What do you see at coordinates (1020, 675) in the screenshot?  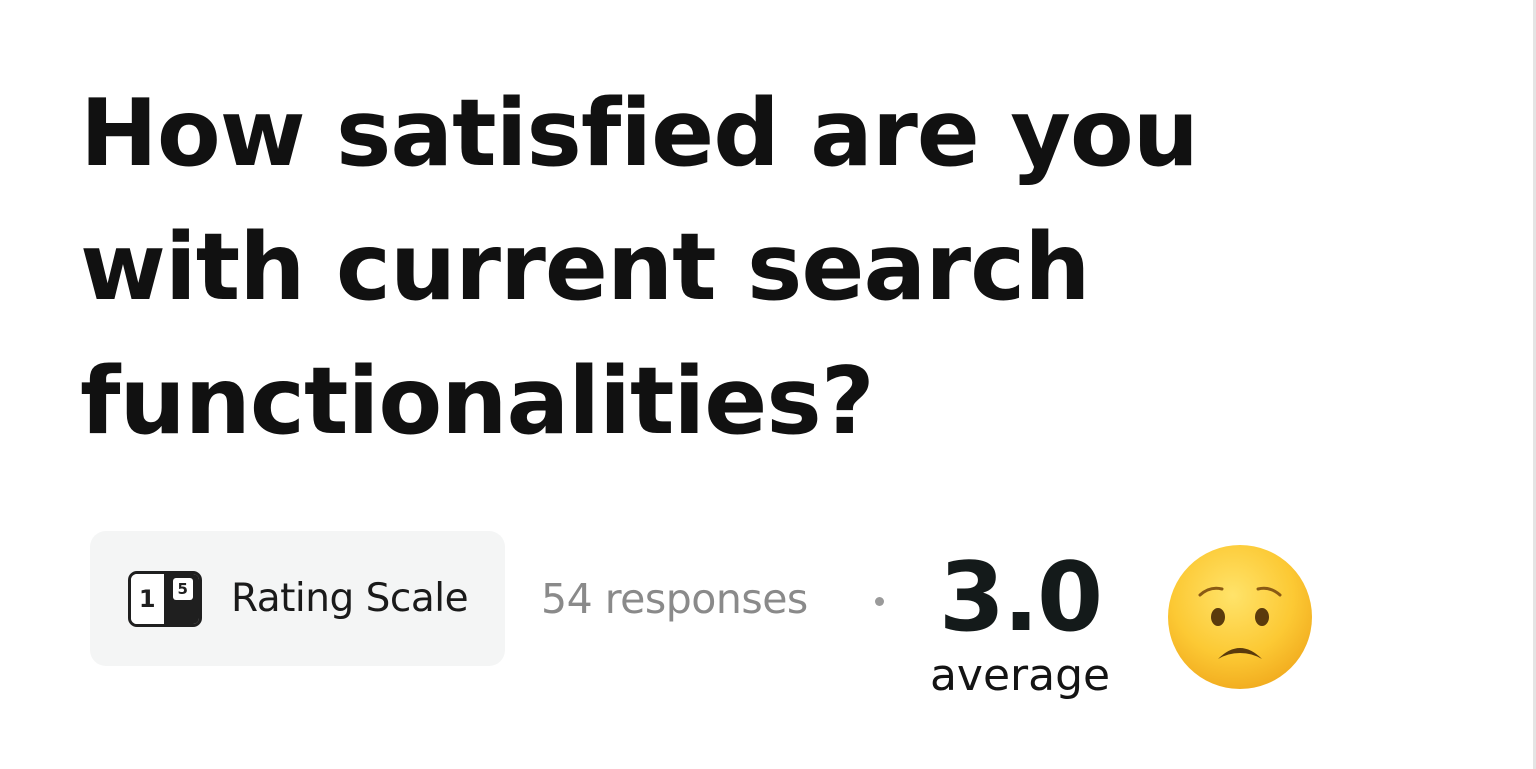 I see `average-label: average` at bounding box center [1020, 675].